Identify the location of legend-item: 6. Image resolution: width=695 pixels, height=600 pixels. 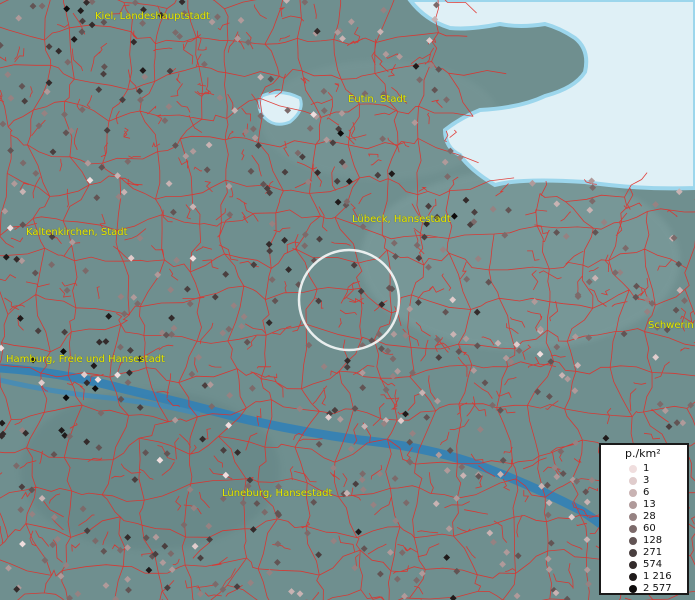
(644, 493).